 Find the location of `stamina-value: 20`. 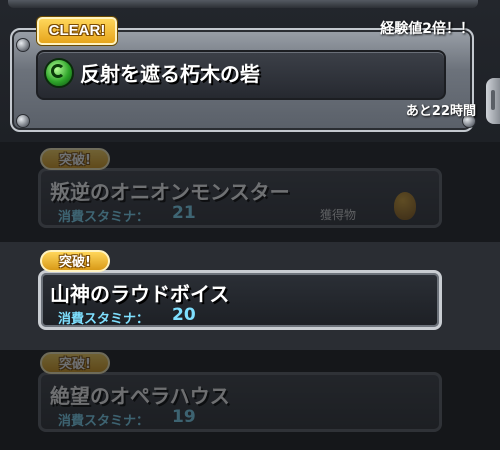

stamina-value: 20 is located at coordinates (184, 315).